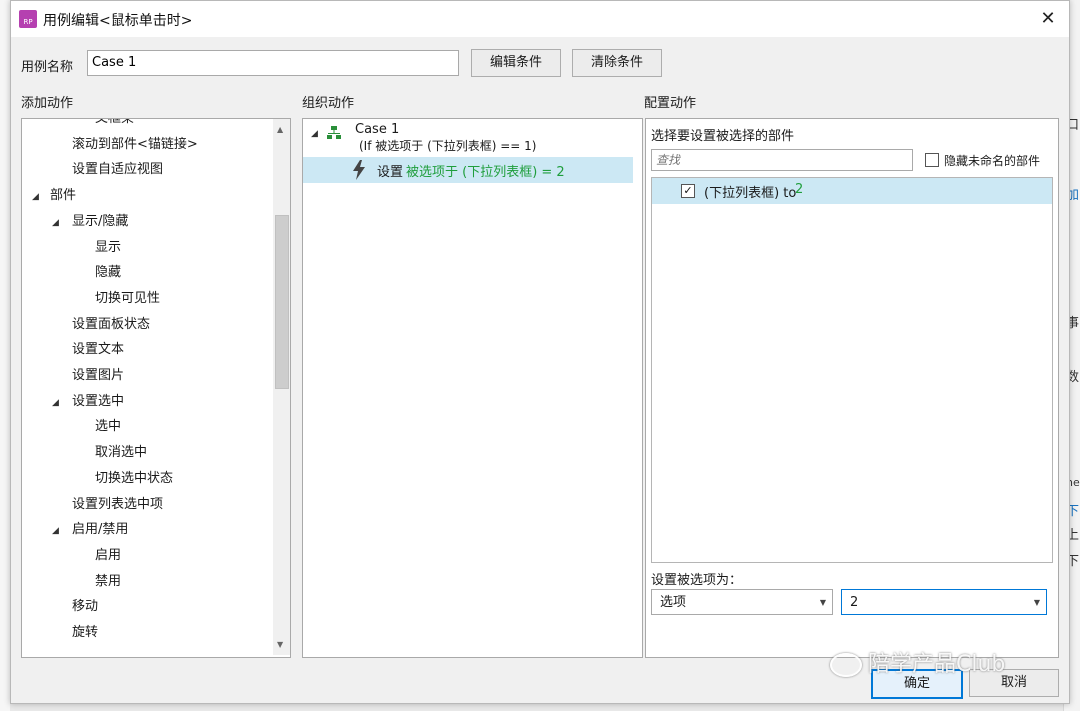 This screenshot has width=1080, height=711. Describe the element at coordinates (108, 556) in the screenshot. I see `tree-item: 启用` at that location.